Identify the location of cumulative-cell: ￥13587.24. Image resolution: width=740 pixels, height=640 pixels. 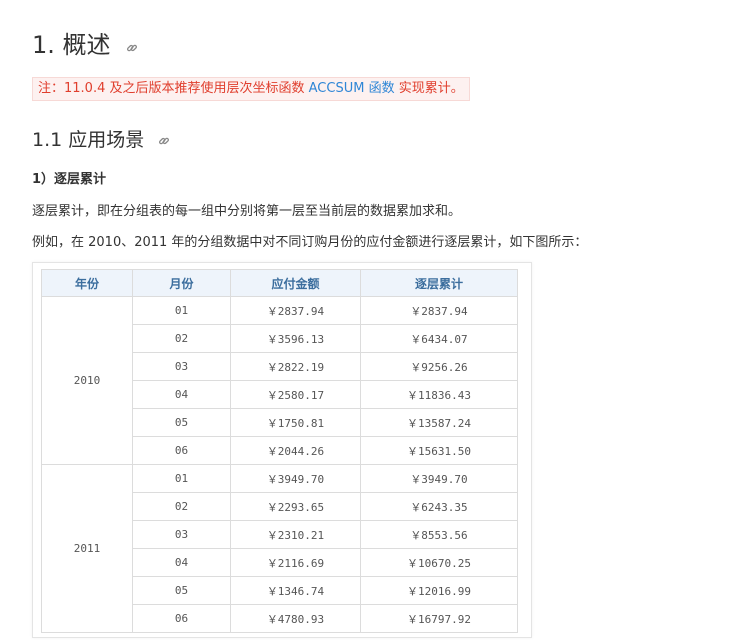
(439, 422).